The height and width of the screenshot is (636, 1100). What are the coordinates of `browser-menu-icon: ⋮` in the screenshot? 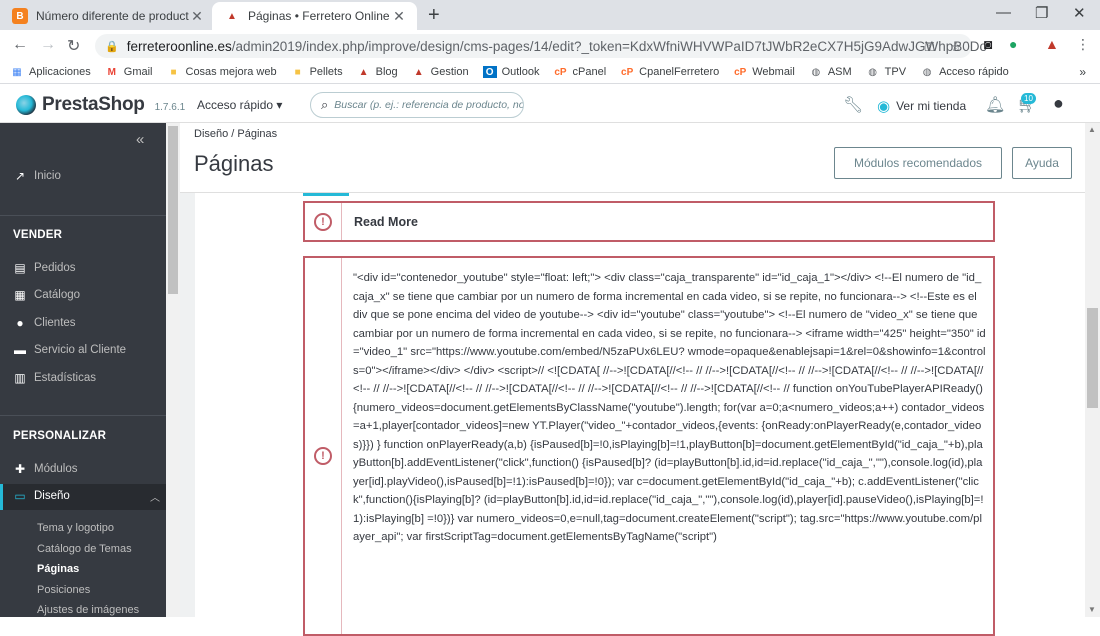 It's located at (1083, 44).